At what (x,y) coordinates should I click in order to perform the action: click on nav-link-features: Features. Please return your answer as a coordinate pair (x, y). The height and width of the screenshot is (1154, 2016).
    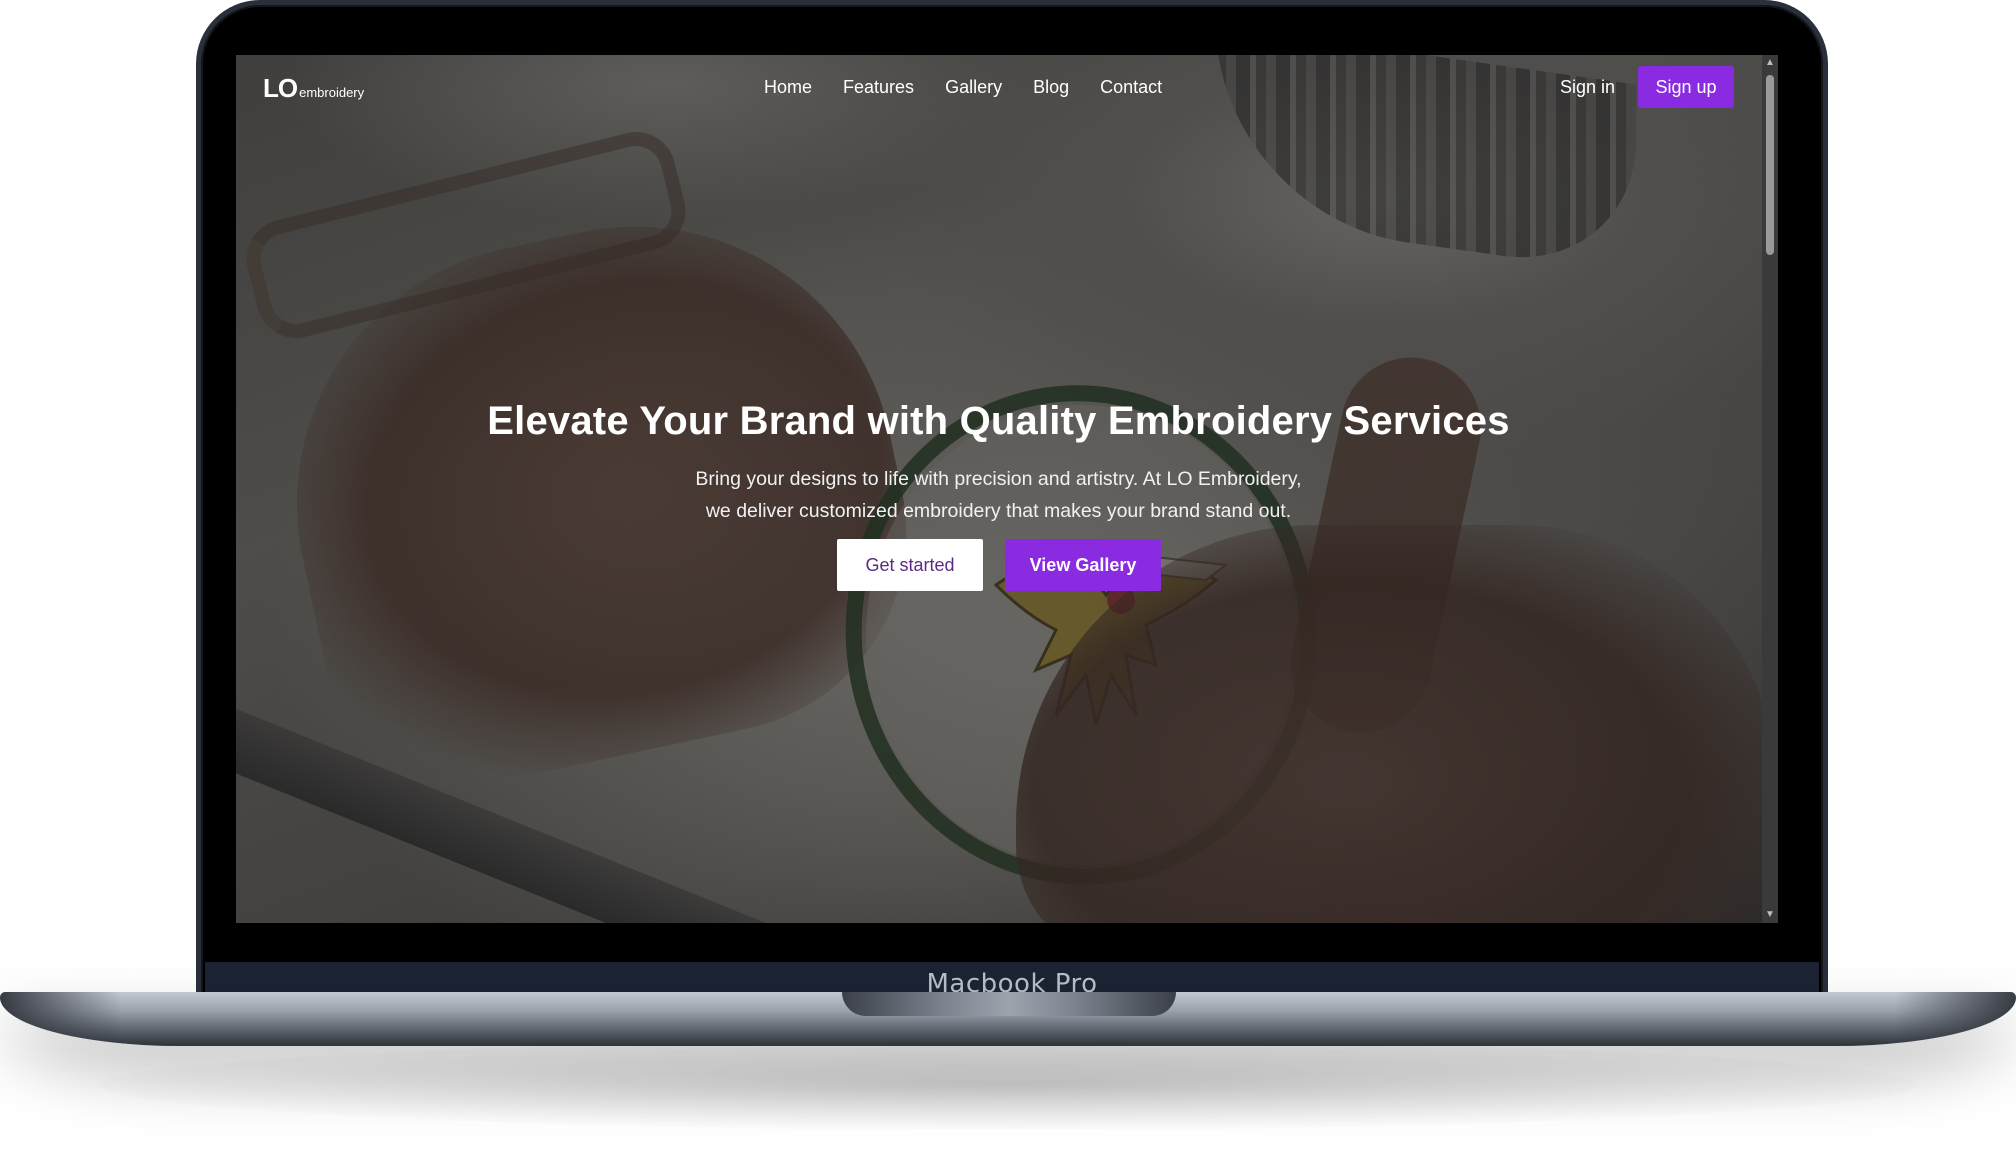
    Looking at the image, I should click on (878, 87).